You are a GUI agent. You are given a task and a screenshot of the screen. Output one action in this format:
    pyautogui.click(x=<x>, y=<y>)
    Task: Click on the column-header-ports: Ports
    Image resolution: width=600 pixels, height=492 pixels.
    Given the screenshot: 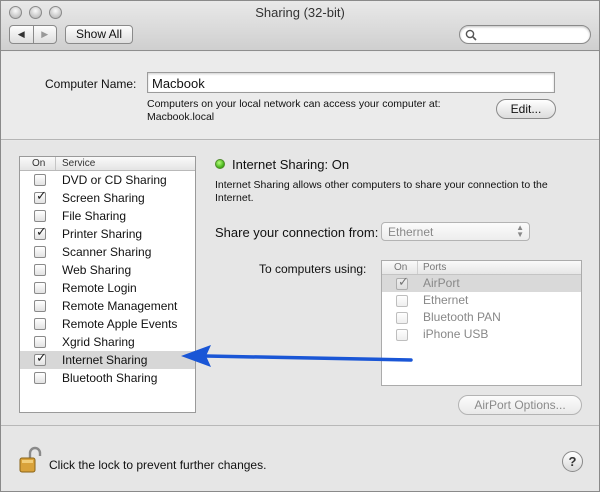 What is the action you would take?
    pyautogui.click(x=435, y=267)
    